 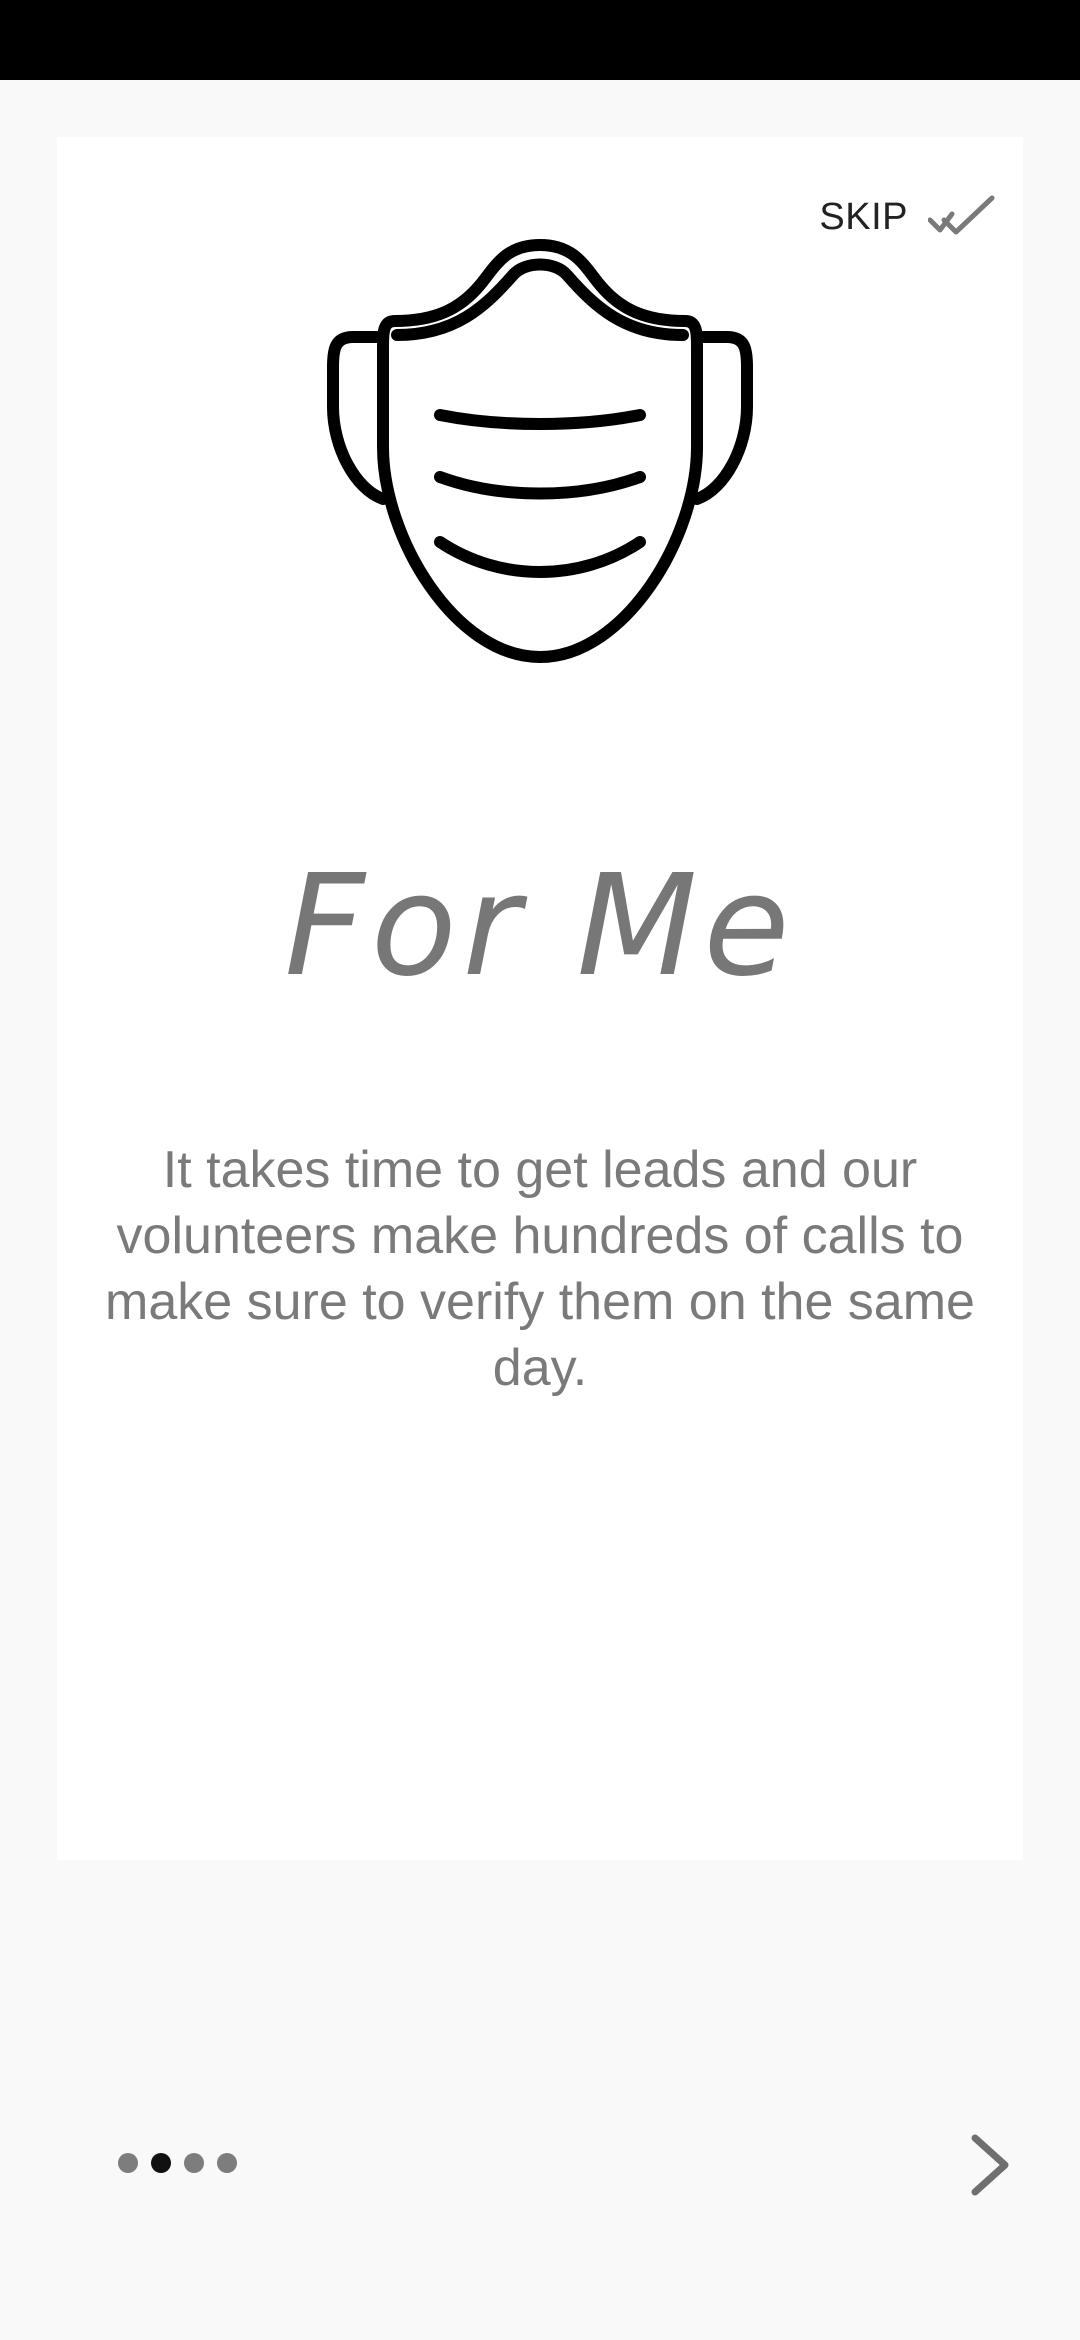 I want to click on chevron-right-icon, so click(x=990, y=2165).